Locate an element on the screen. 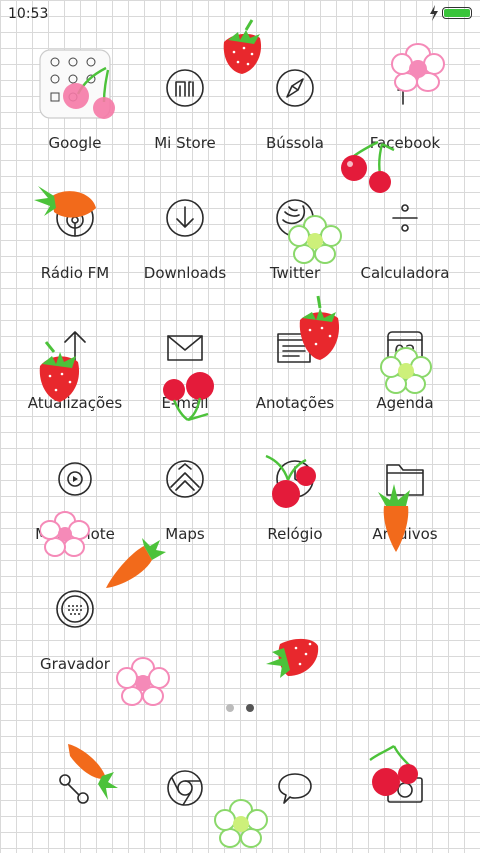  remote-play-icon is located at coordinates (75, 479).